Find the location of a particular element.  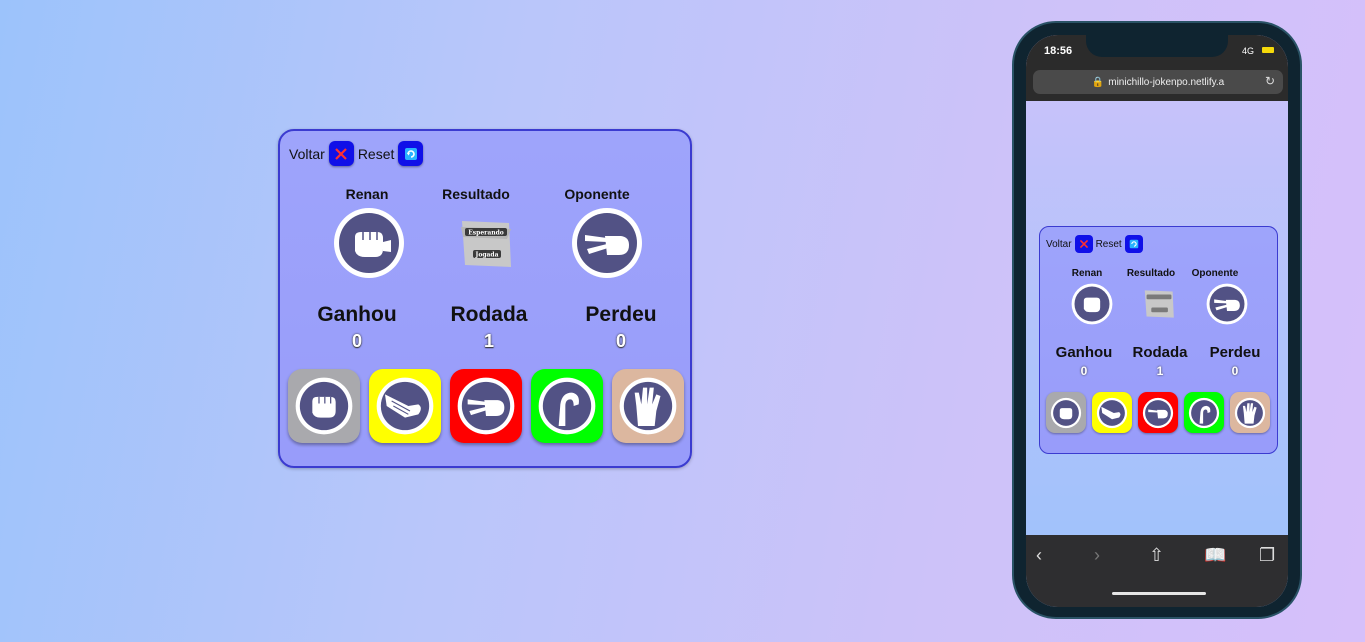

choice-rock-button is located at coordinates (324, 406).